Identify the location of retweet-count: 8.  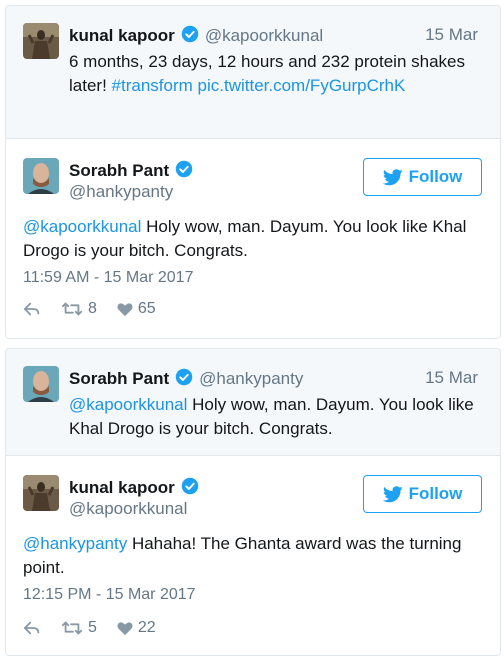
(92, 308).